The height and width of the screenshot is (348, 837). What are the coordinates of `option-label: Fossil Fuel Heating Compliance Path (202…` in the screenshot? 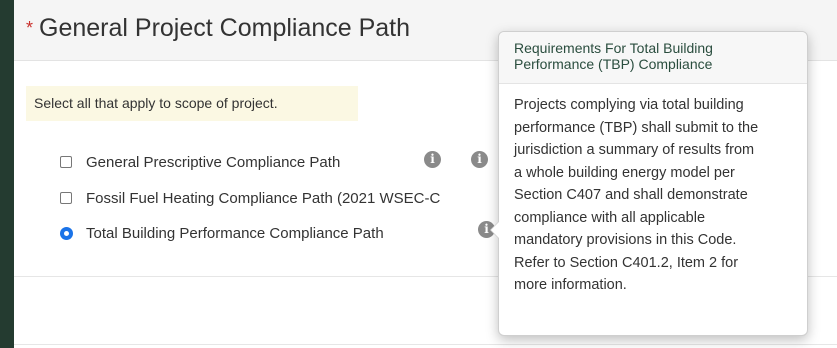 It's located at (263, 198).